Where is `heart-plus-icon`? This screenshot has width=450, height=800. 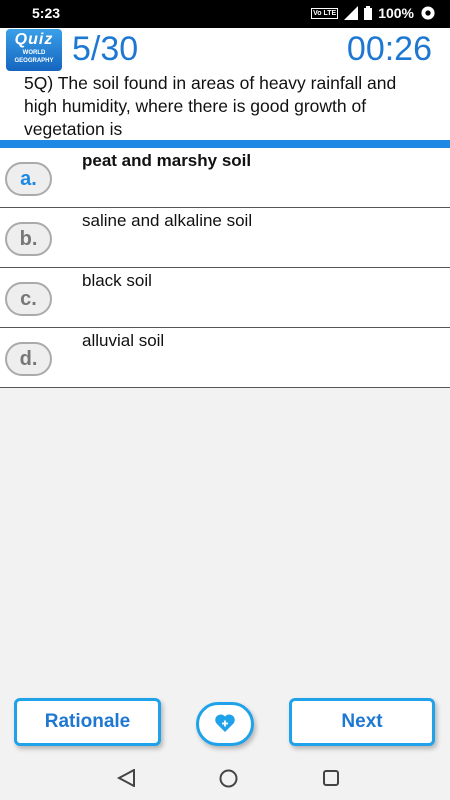
heart-plus-icon is located at coordinates (225, 723).